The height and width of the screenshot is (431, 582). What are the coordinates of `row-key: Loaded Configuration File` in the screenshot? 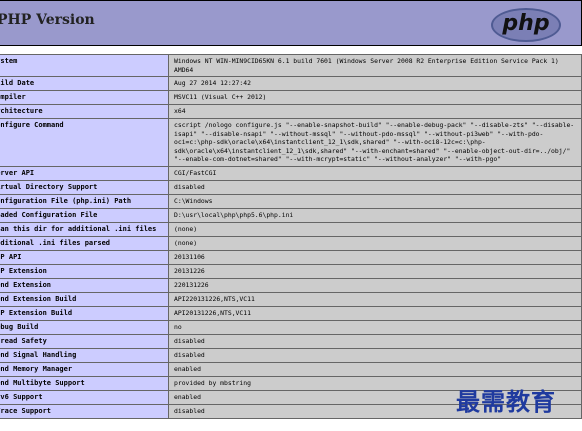 It's located at (84, 215).